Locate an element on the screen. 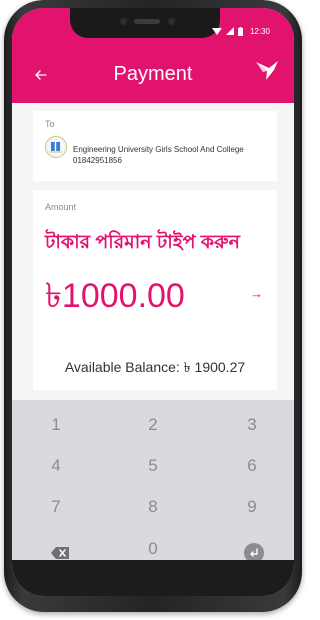  battery-icon is located at coordinates (240, 31).